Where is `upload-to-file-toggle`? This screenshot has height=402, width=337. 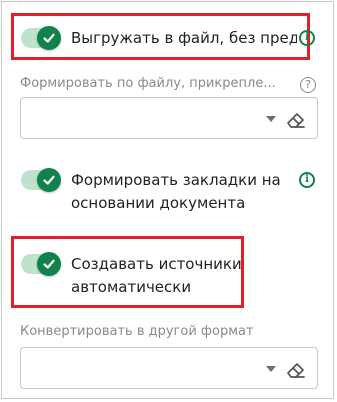 upload-to-file-toggle is located at coordinates (41, 38).